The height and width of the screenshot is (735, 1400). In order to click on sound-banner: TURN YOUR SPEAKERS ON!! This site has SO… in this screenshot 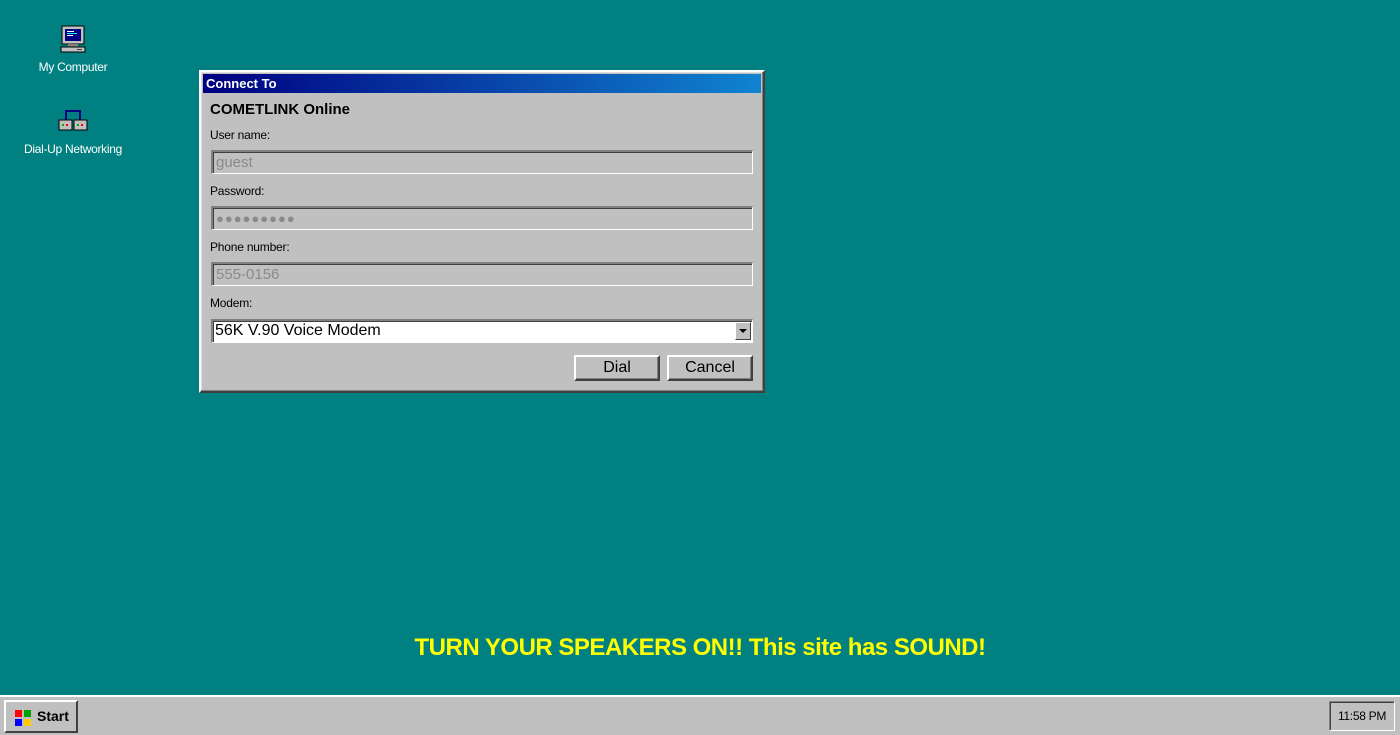, I will do `click(700, 647)`.